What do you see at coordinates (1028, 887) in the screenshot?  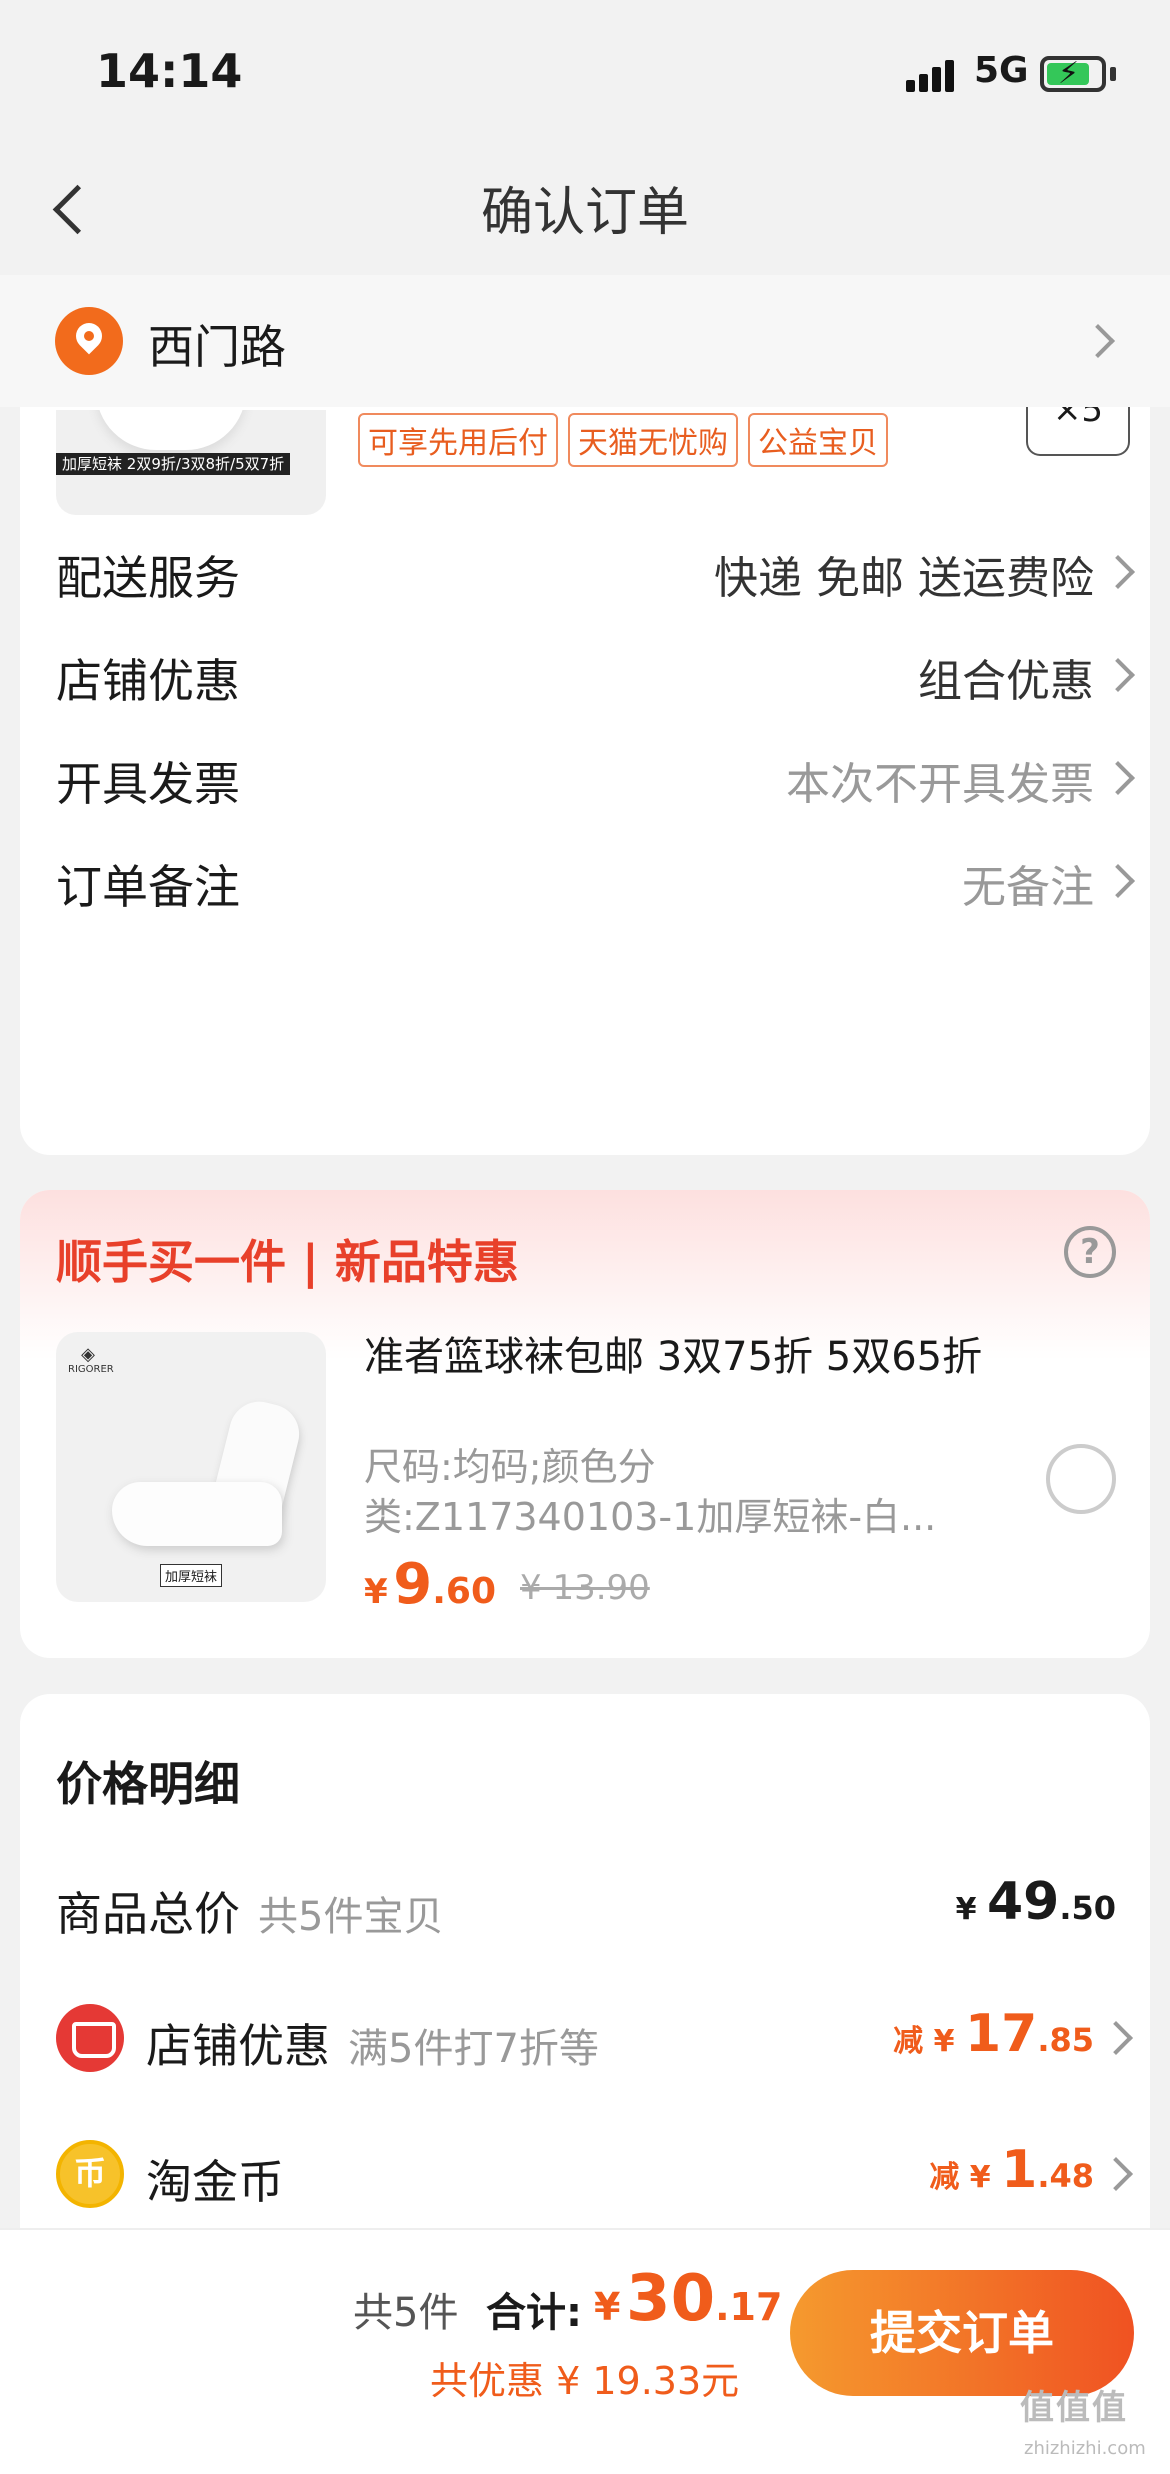 I see `order-note-value: 无备注` at bounding box center [1028, 887].